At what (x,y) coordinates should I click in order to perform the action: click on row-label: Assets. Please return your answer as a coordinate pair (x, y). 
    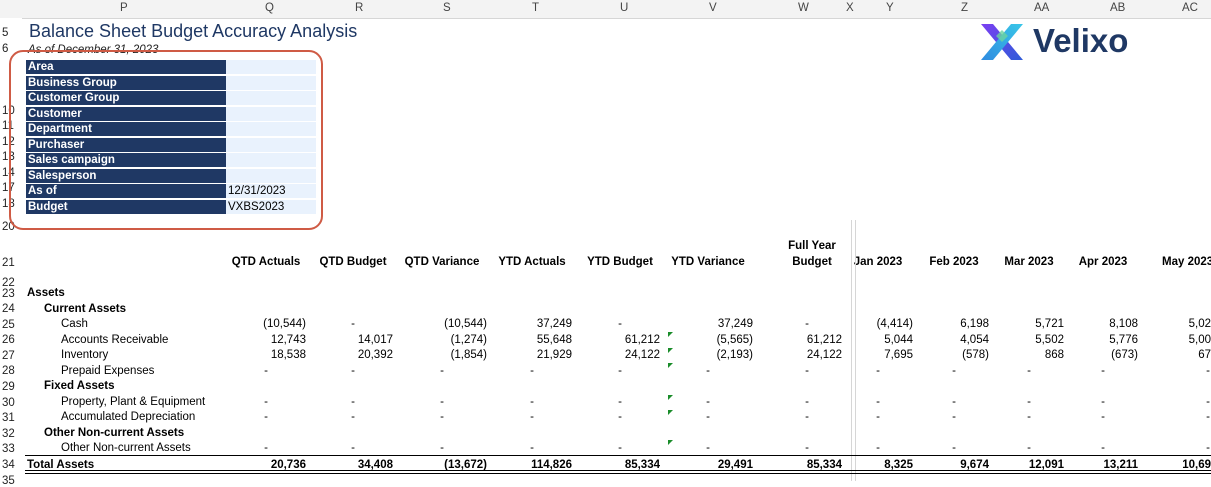
    Looking at the image, I should click on (46, 293).